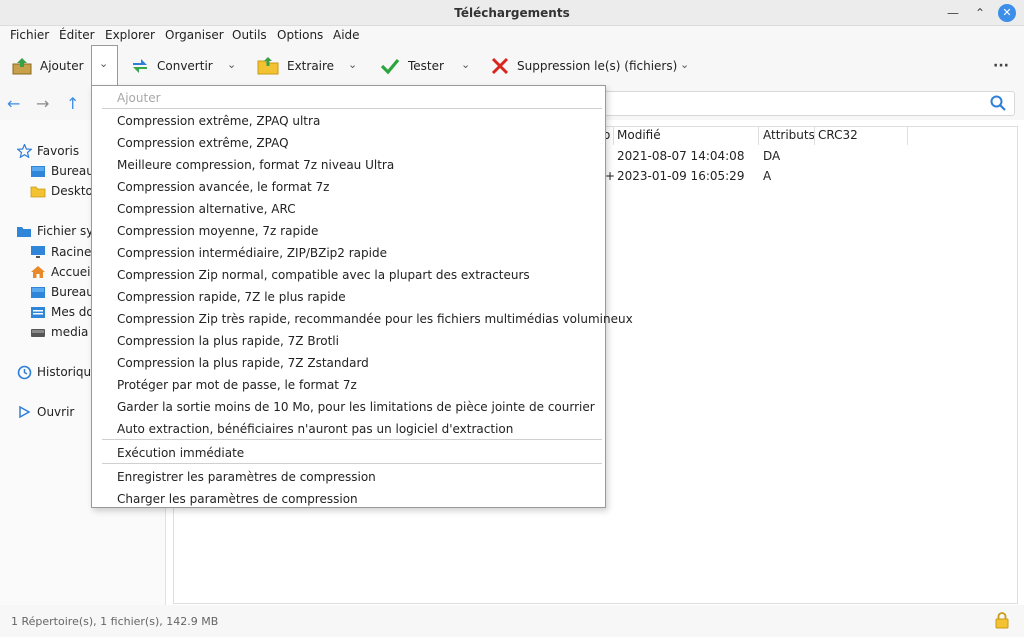  Describe the element at coordinates (206, 209) in the screenshot. I see `menu-item-arc: Compression alternative, ARC` at that location.